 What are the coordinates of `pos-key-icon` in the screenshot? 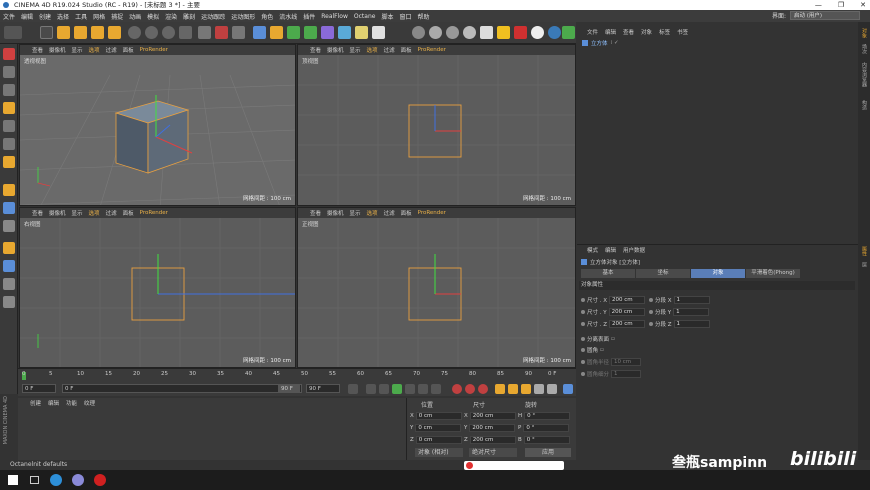 It's located at (500, 389).